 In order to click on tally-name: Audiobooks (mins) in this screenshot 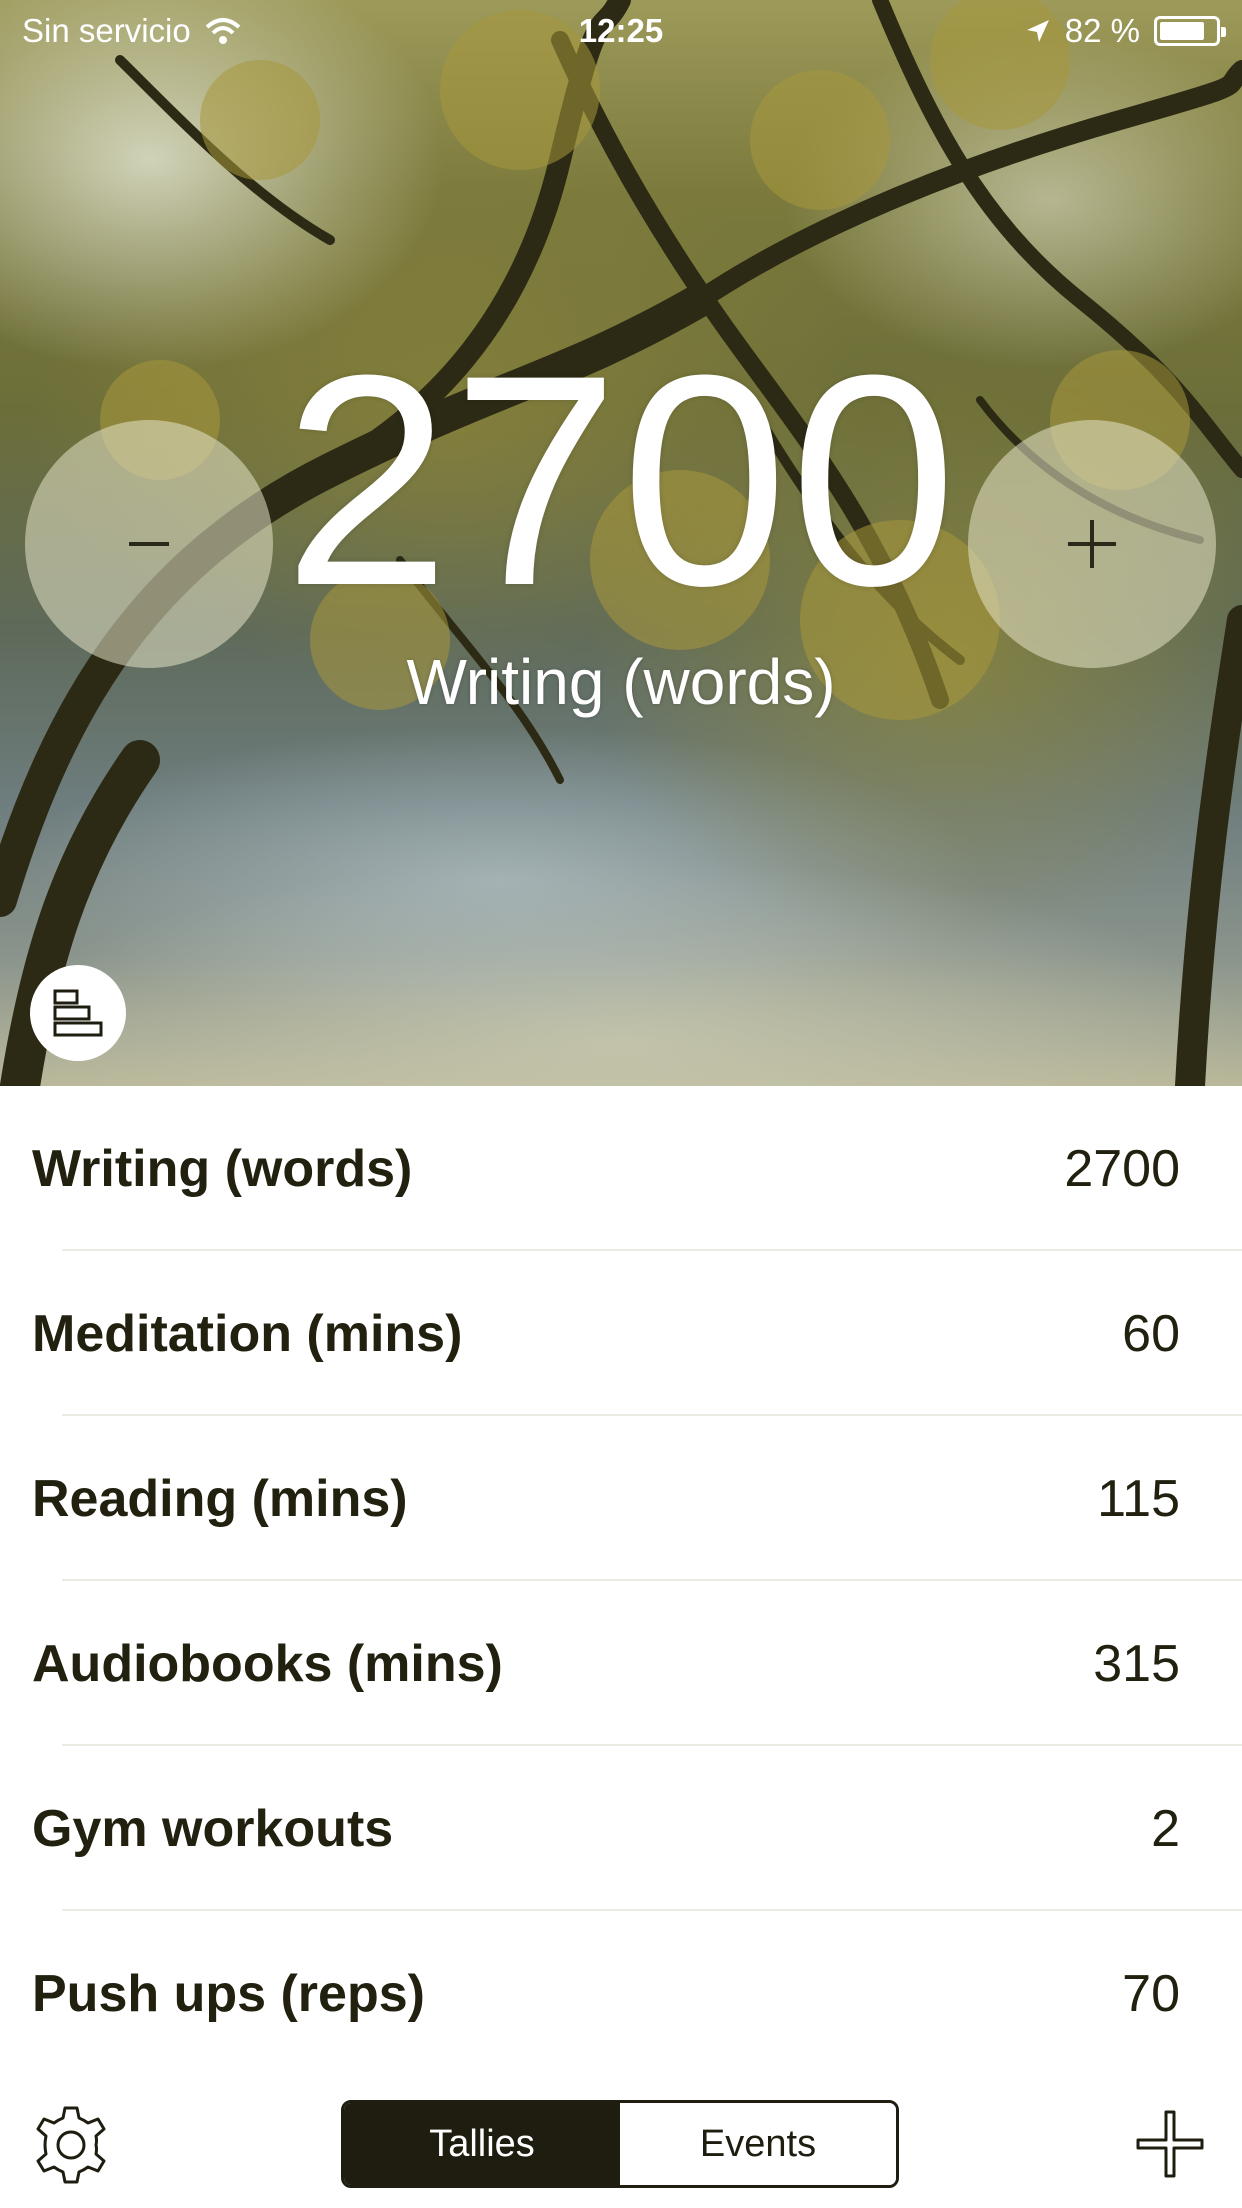, I will do `click(267, 1663)`.